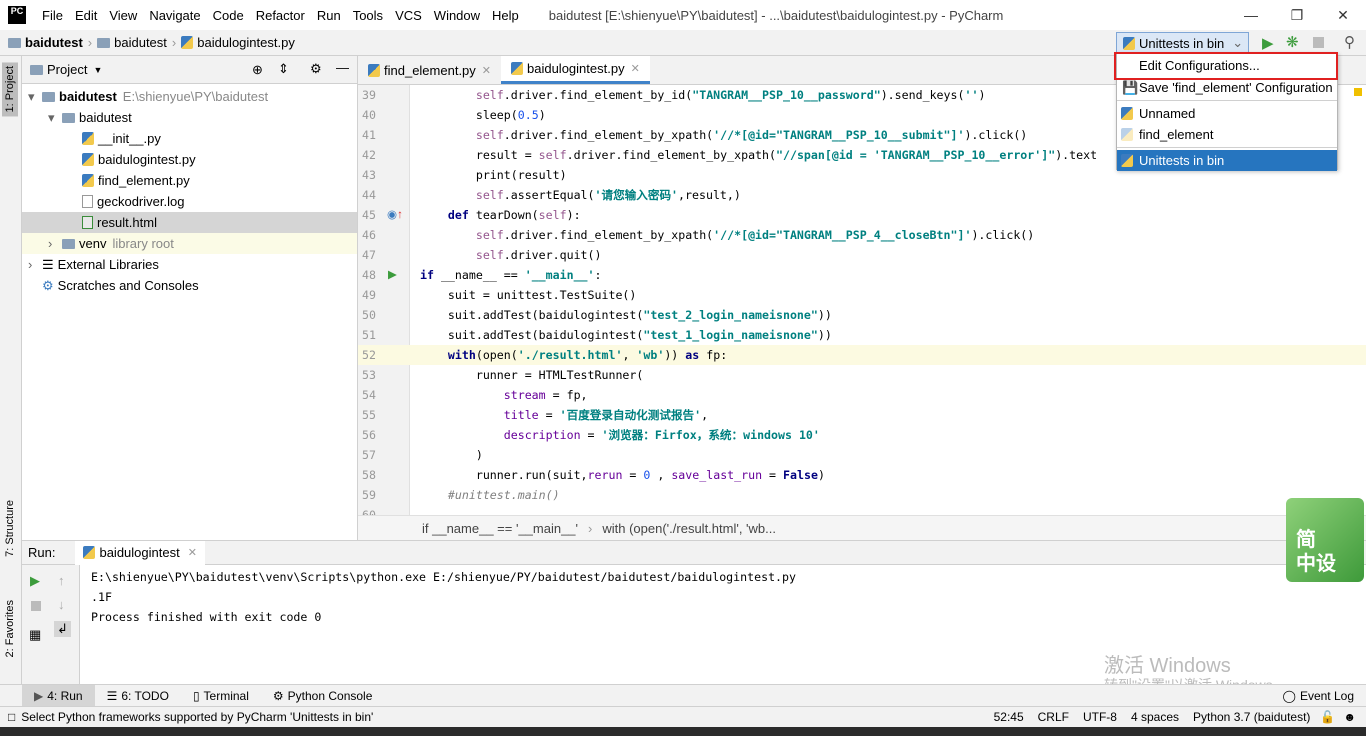 This screenshot has width=1366, height=736. Describe the element at coordinates (457, 15) in the screenshot. I see `menu-window: Window` at that location.